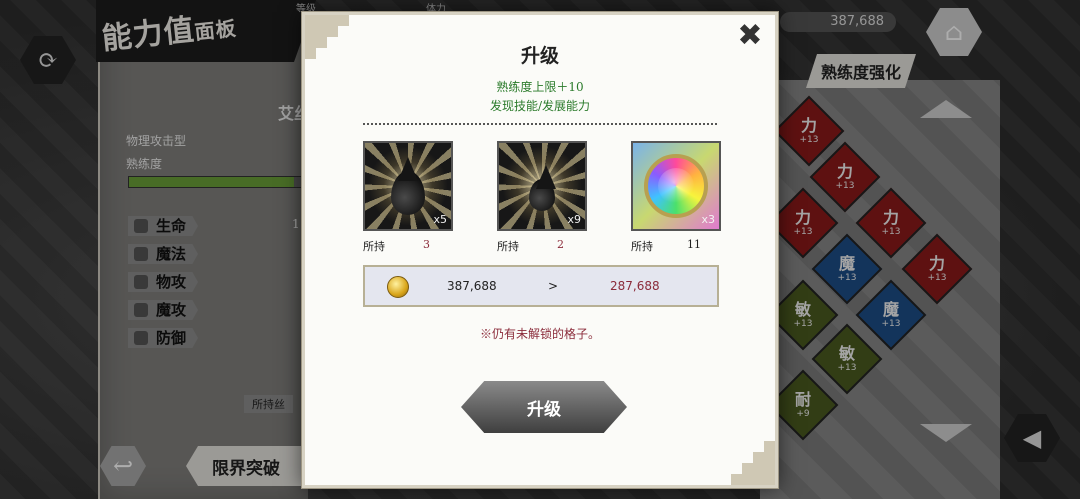 This screenshot has width=1080, height=499. Describe the element at coordinates (544, 407) in the screenshot. I see `upgrade-button: 升级` at that location.